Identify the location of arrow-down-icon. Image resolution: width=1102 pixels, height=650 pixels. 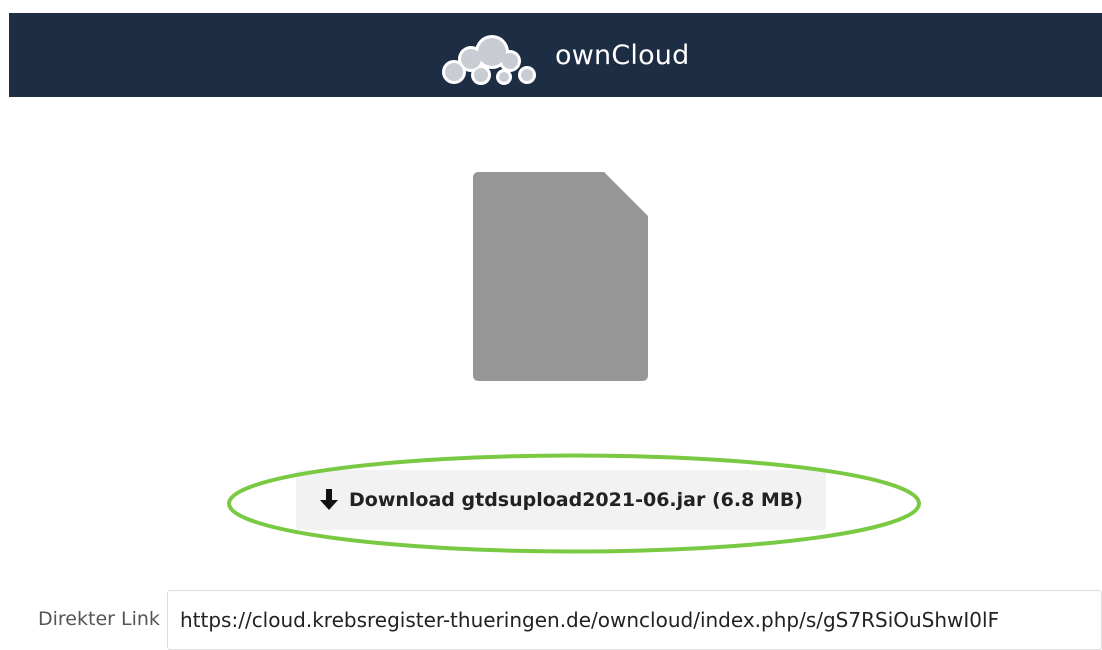
(329, 499).